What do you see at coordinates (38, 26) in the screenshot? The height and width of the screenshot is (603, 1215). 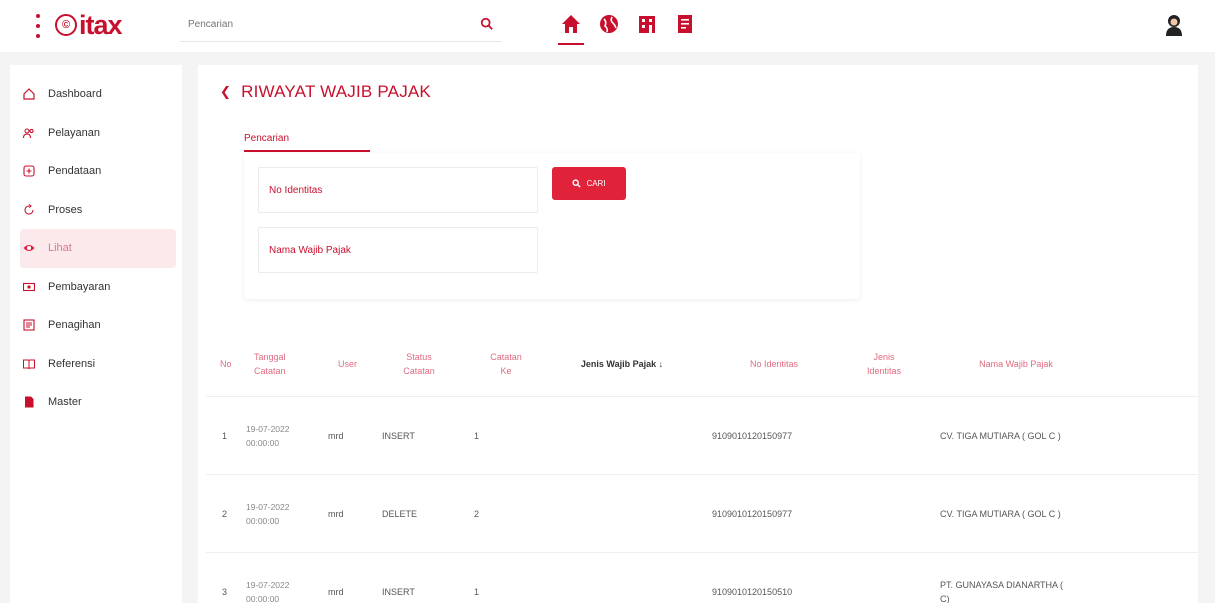 I see `menu-dots-icon` at bounding box center [38, 26].